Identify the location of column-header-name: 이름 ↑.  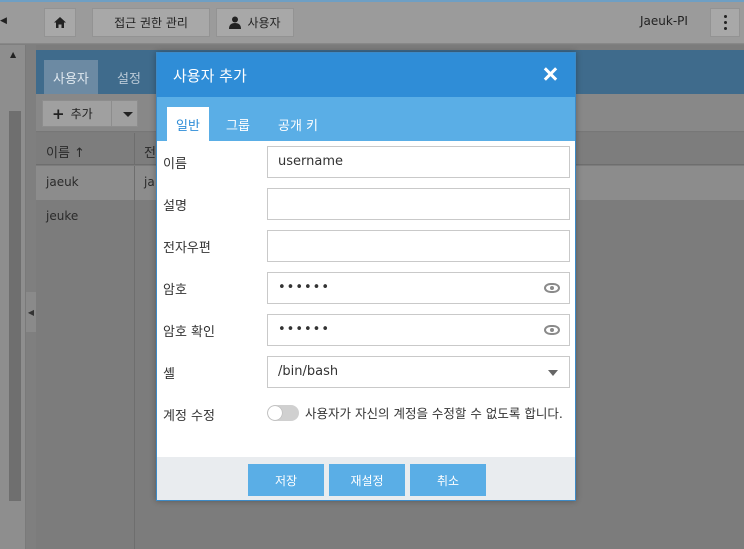
(65, 151).